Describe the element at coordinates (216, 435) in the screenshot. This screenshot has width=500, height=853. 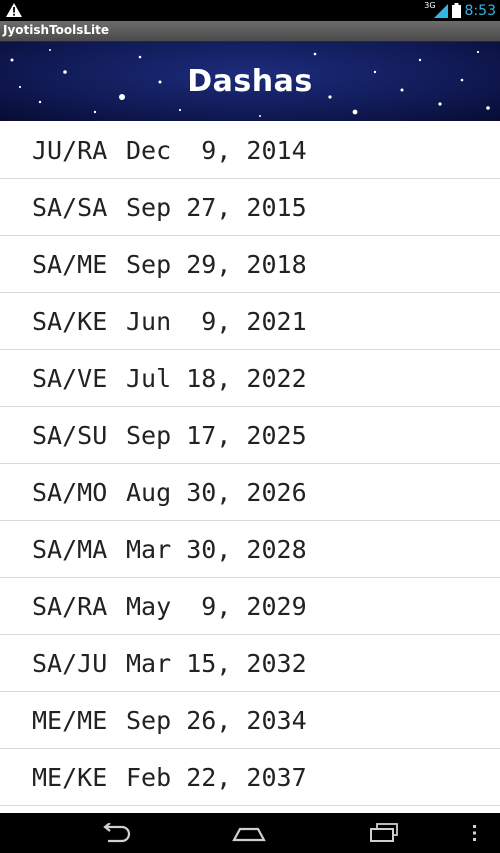
I see `dasha-date: Sep 17, 2025` at that location.